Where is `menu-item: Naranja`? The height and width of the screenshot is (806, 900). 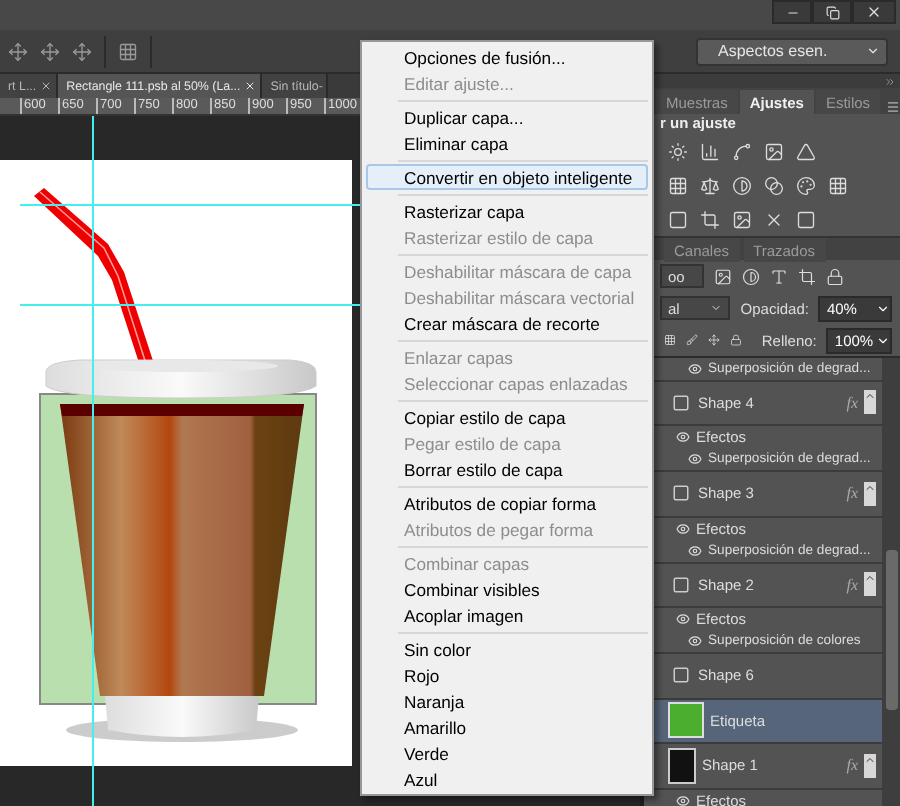
menu-item: Naranja is located at coordinates (507, 701).